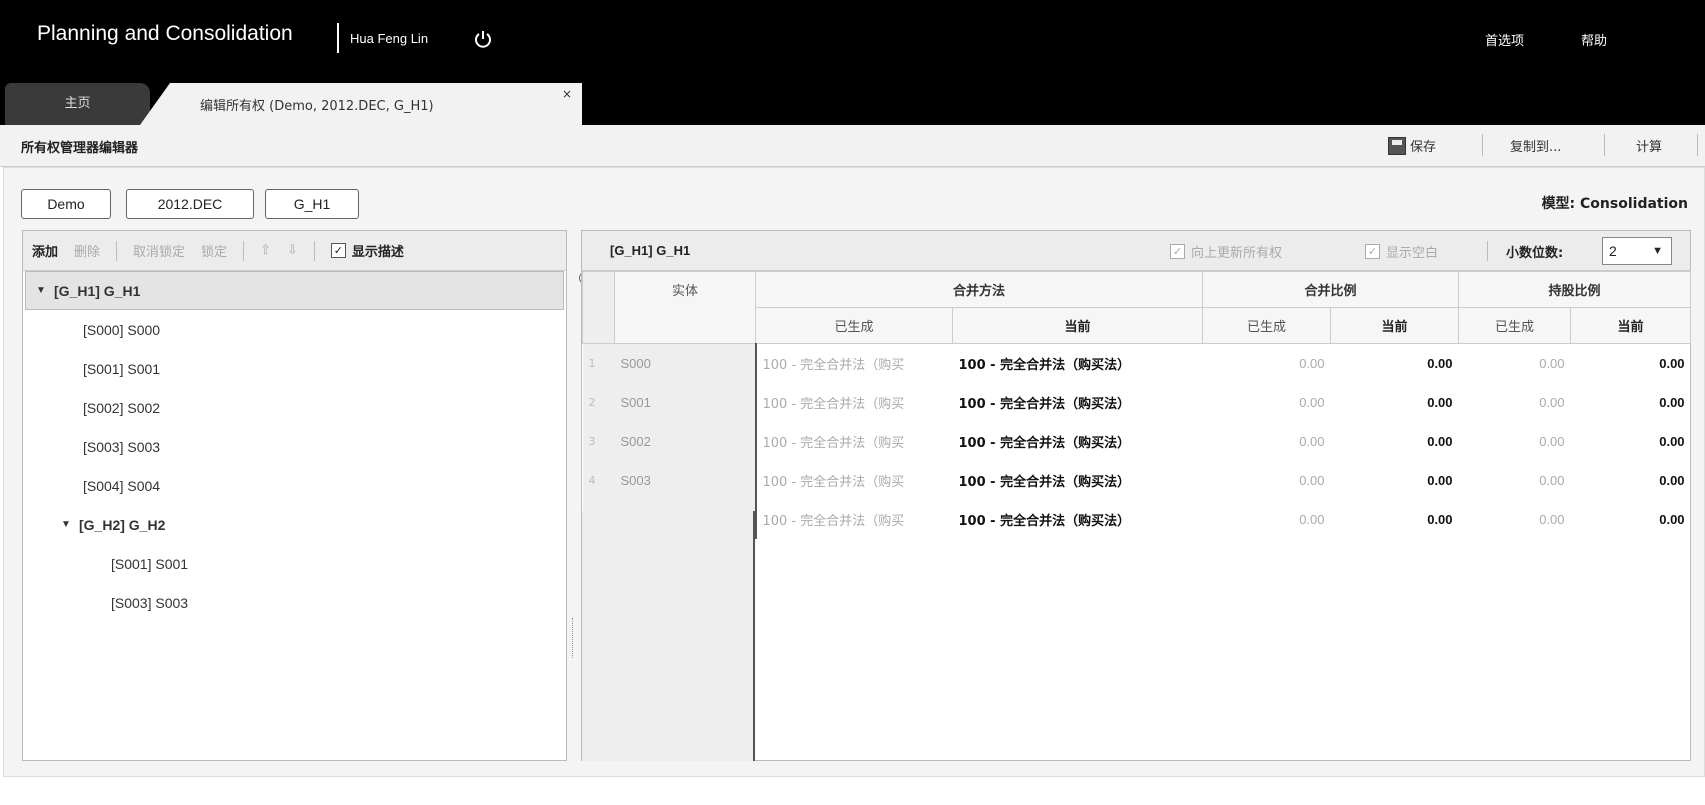 The width and height of the screenshot is (1705, 805). Describe the element at coordinates (361, 104) in the screenshot. I see `tab-edit-ownership: 编辑所有权 (Demo, 2012.DEC, G_H1) ×` at that location.